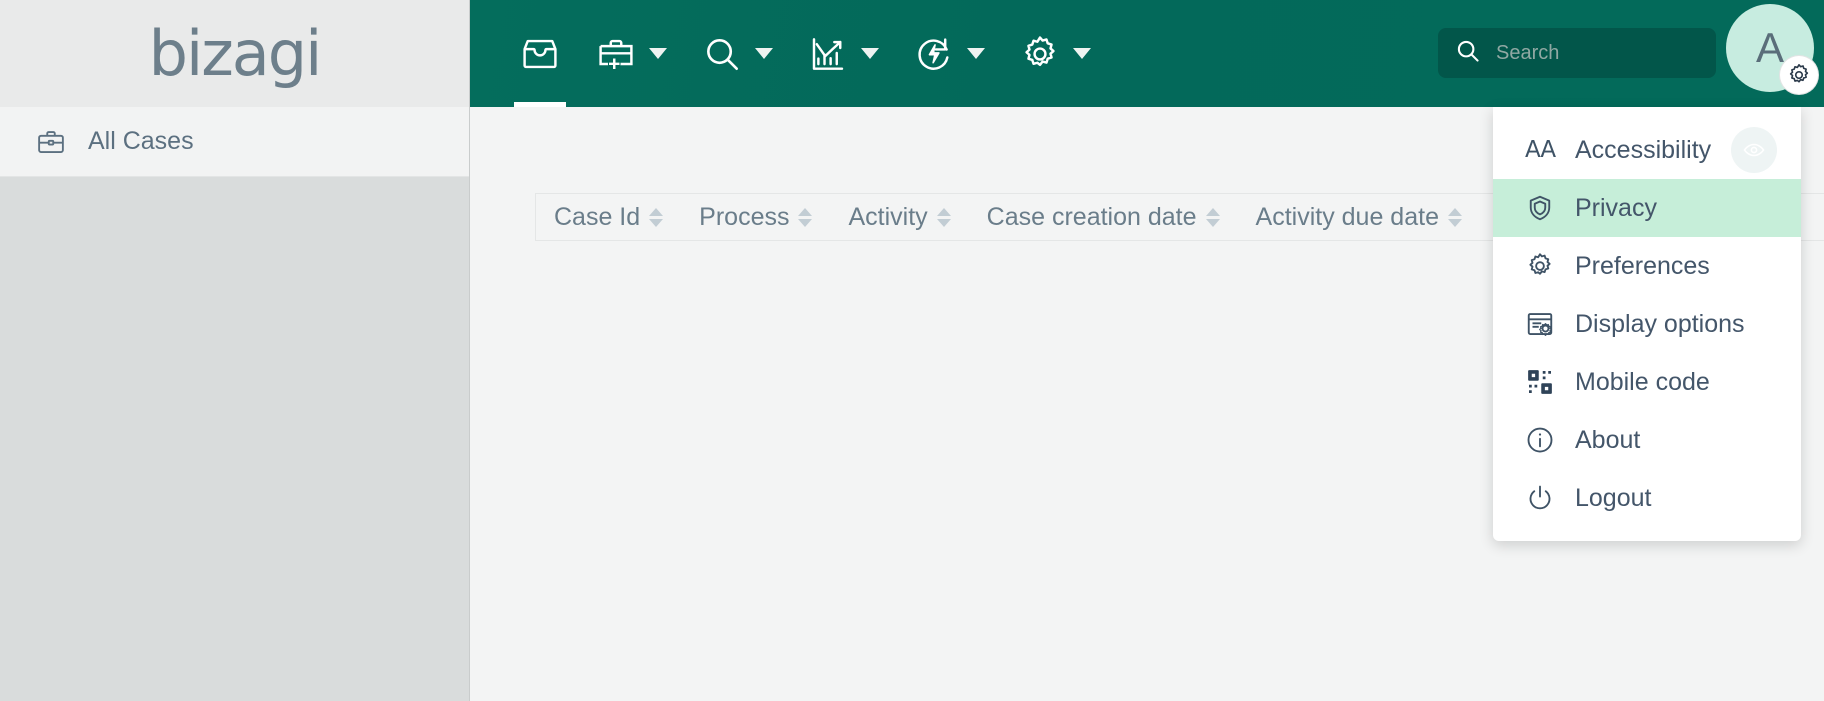 This screenshot has width=1824, height=701. What do you see at coordinates (1643, 149) in the screenshot?
I see `menu-item-label: Accessibility` at bounding box center [1643, 149].